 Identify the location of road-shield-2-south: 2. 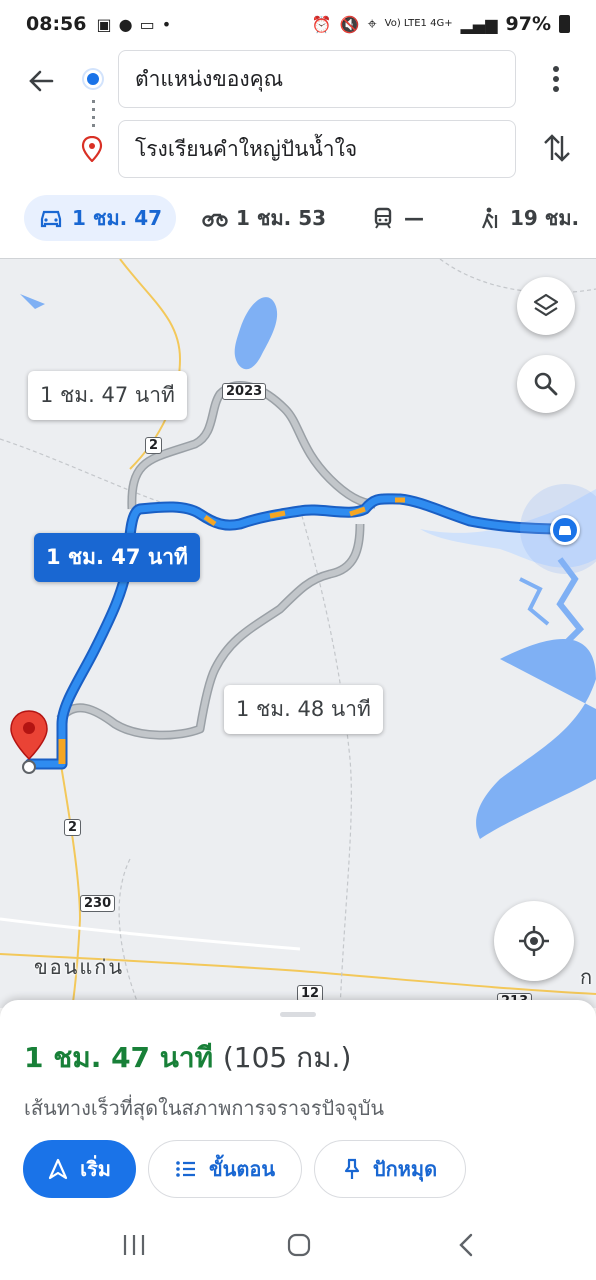
(73, 827).